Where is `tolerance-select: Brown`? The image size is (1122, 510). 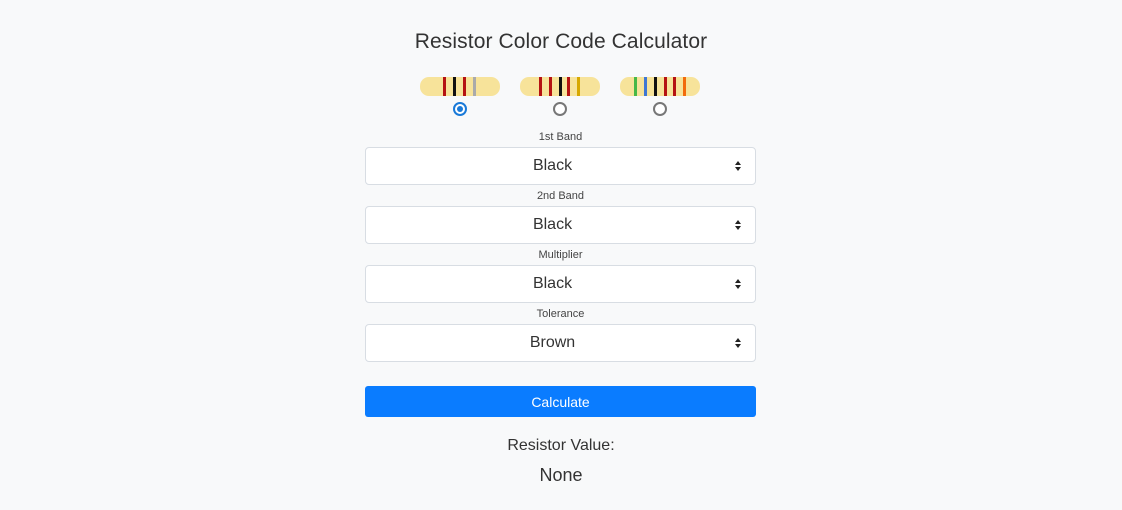
tolerance-select: Brown is located at coordinates (560, 343).